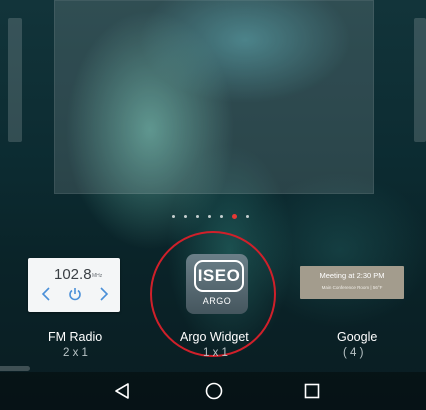 Image resolution: width=426 pixels, height=410 pixels. I want to click on page-indicator, so click(210, 216).